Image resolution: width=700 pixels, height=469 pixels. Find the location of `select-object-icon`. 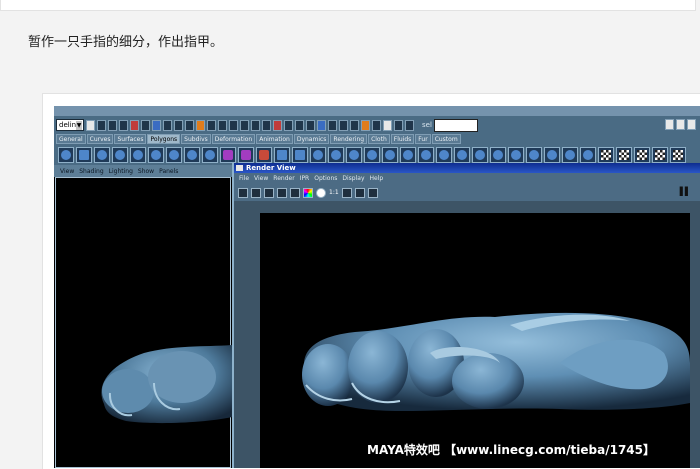

select-object-icon is located at coordinates (134, 125).